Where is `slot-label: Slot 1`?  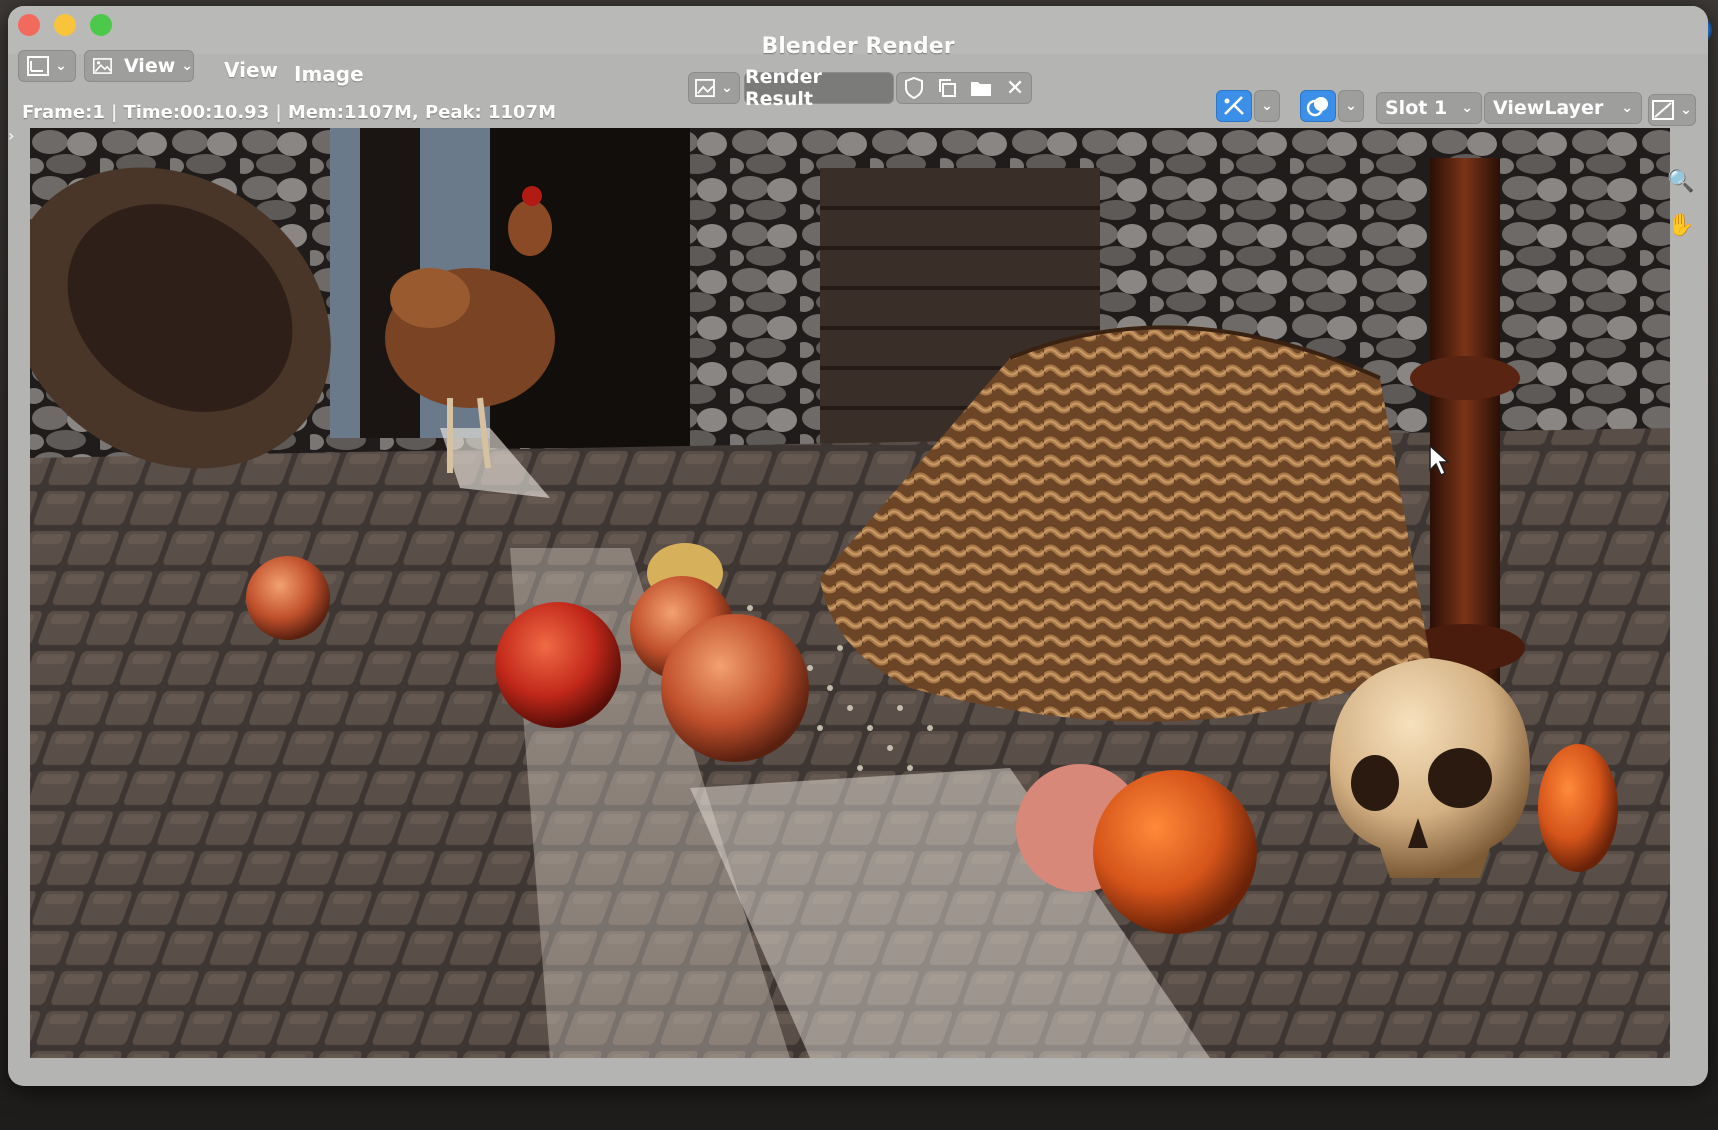
slot-label: Slot 1 is located at coordinates (1416, 108).